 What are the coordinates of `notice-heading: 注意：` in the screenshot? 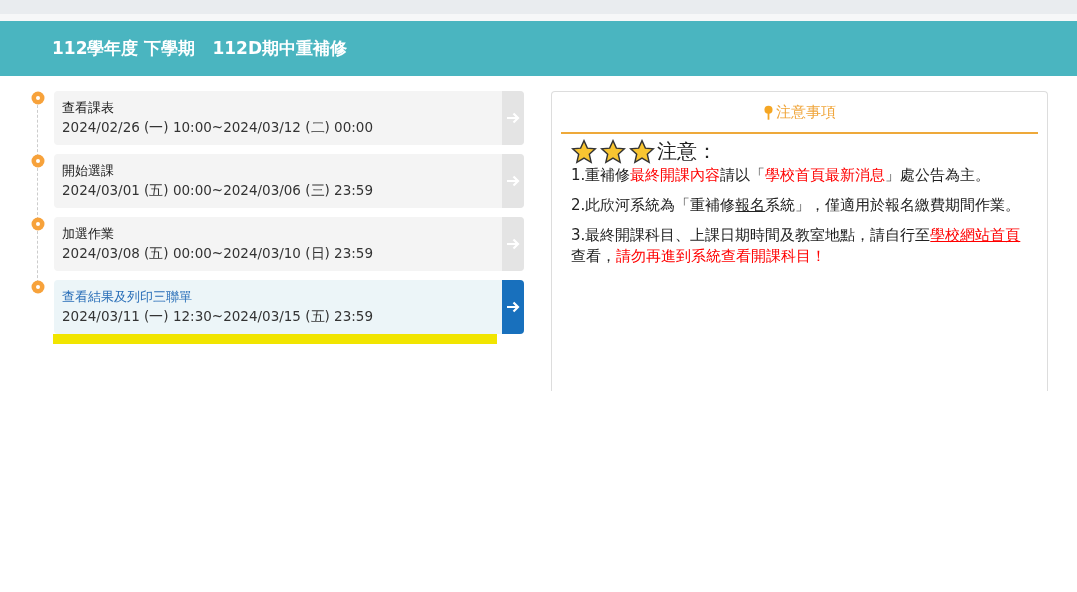 It's located at (687, 151).